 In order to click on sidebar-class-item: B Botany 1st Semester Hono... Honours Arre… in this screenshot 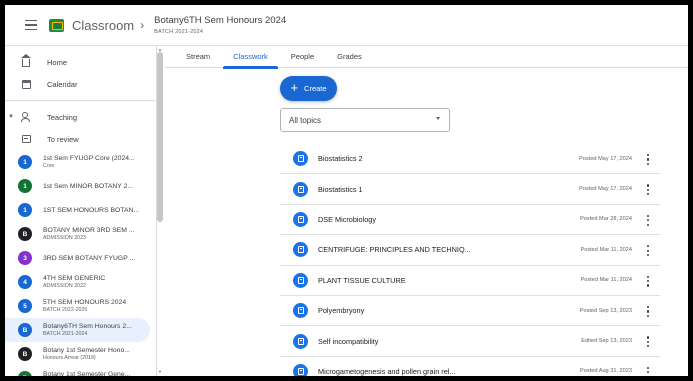, I will do `click(77, 354)`.